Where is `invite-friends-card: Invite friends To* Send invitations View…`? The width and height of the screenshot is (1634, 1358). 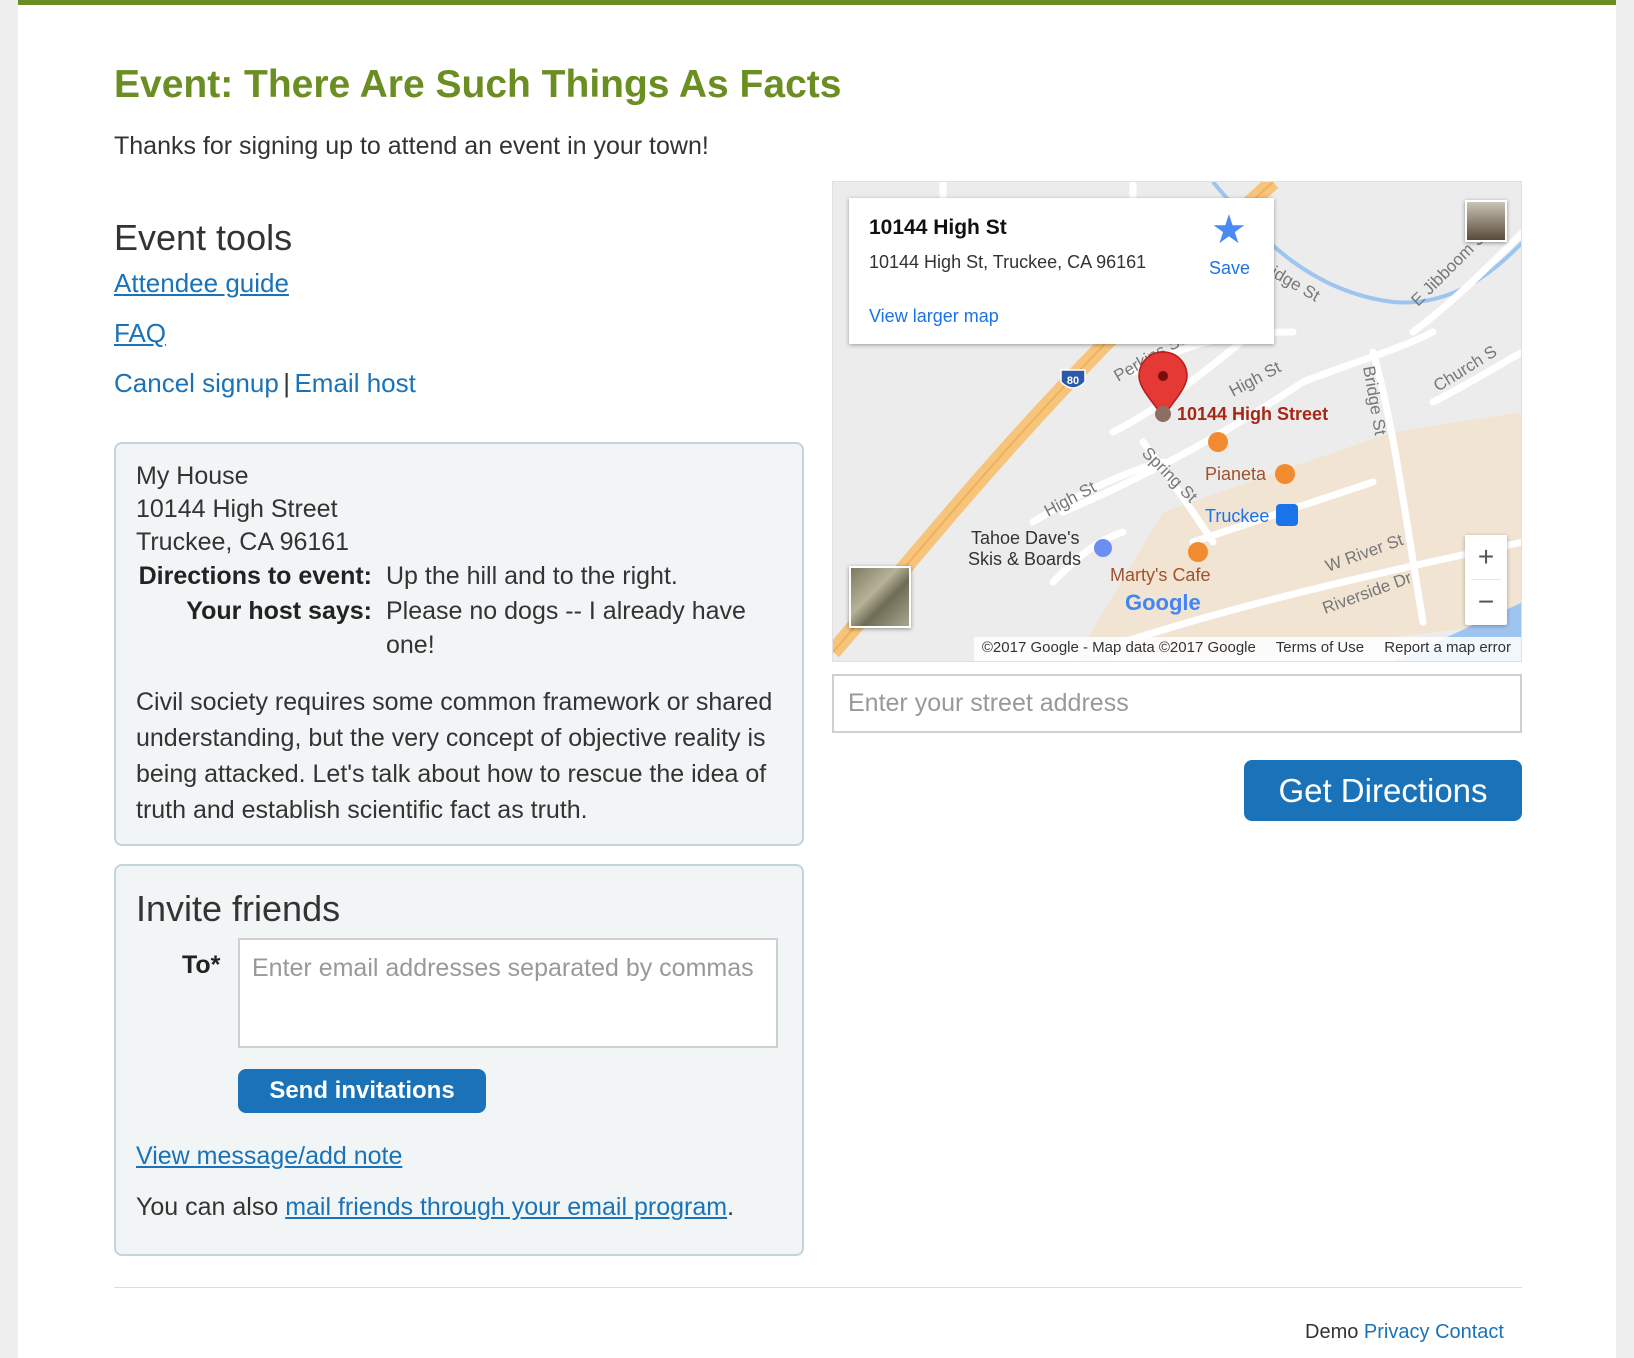 invite-friends-card: Invite friends To* Send invitations View… is located at coordinates (459, 1060).